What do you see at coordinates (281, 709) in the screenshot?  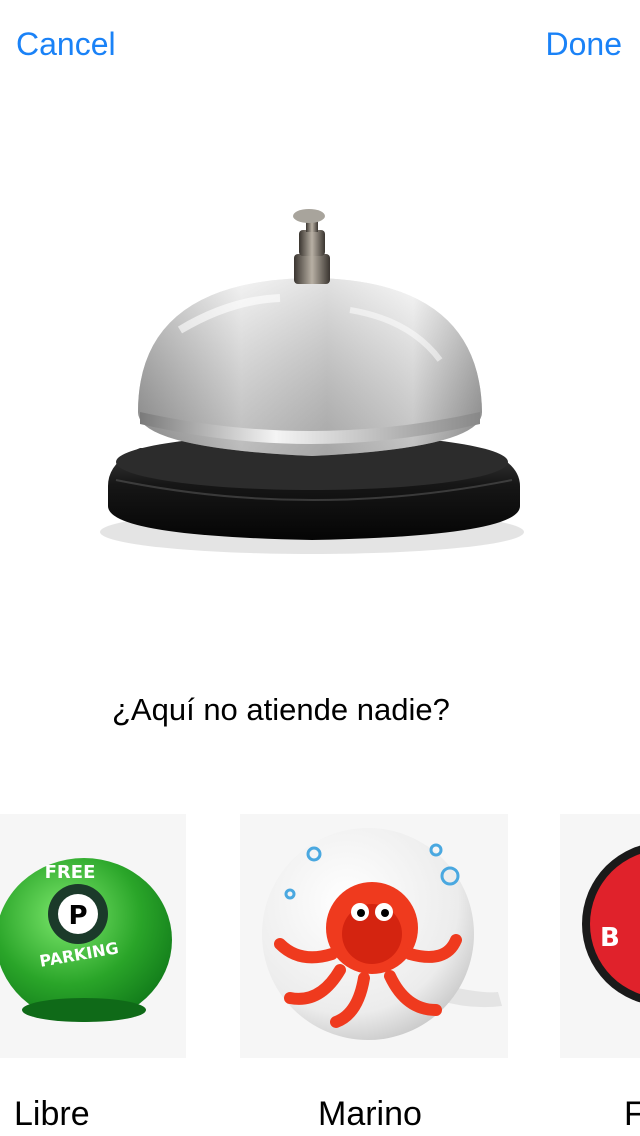 I see `bell-caption: ¿Aquí no atiende nadie?` at bounding box center [281, 709].